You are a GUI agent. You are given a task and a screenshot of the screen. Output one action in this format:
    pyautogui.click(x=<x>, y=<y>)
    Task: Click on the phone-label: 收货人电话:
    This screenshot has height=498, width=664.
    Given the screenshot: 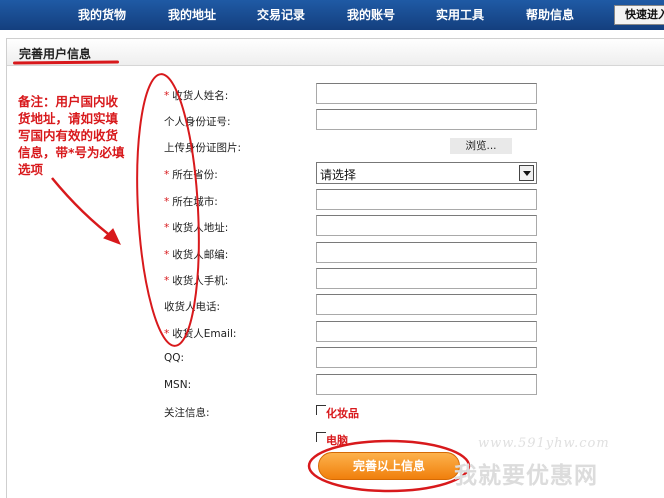 What is the action you would take?
    pyautogui.click(x=192, y=307)
    